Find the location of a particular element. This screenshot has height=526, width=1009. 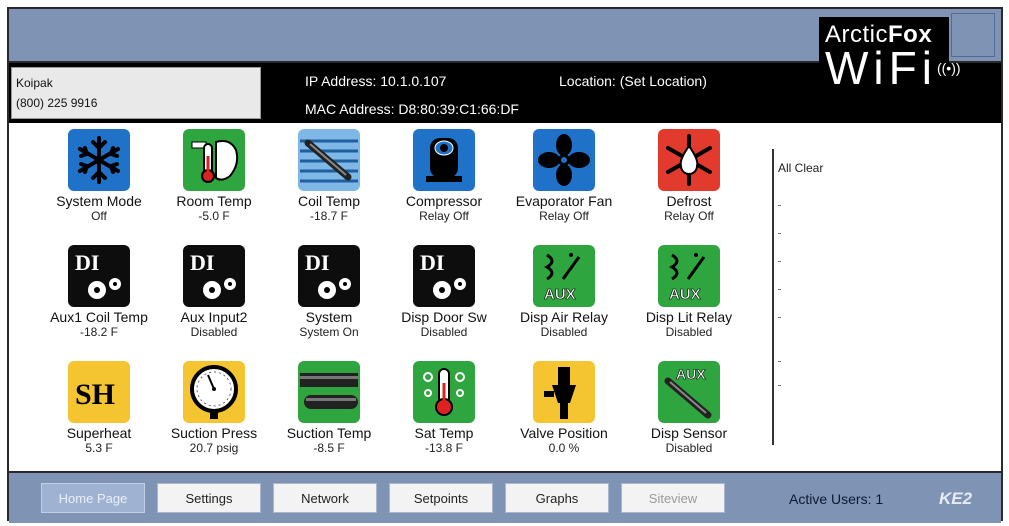

tile-aux1-coil-temp: DI Aux1 Coil Temp -18.2 F is located at coordinates (99, 292).